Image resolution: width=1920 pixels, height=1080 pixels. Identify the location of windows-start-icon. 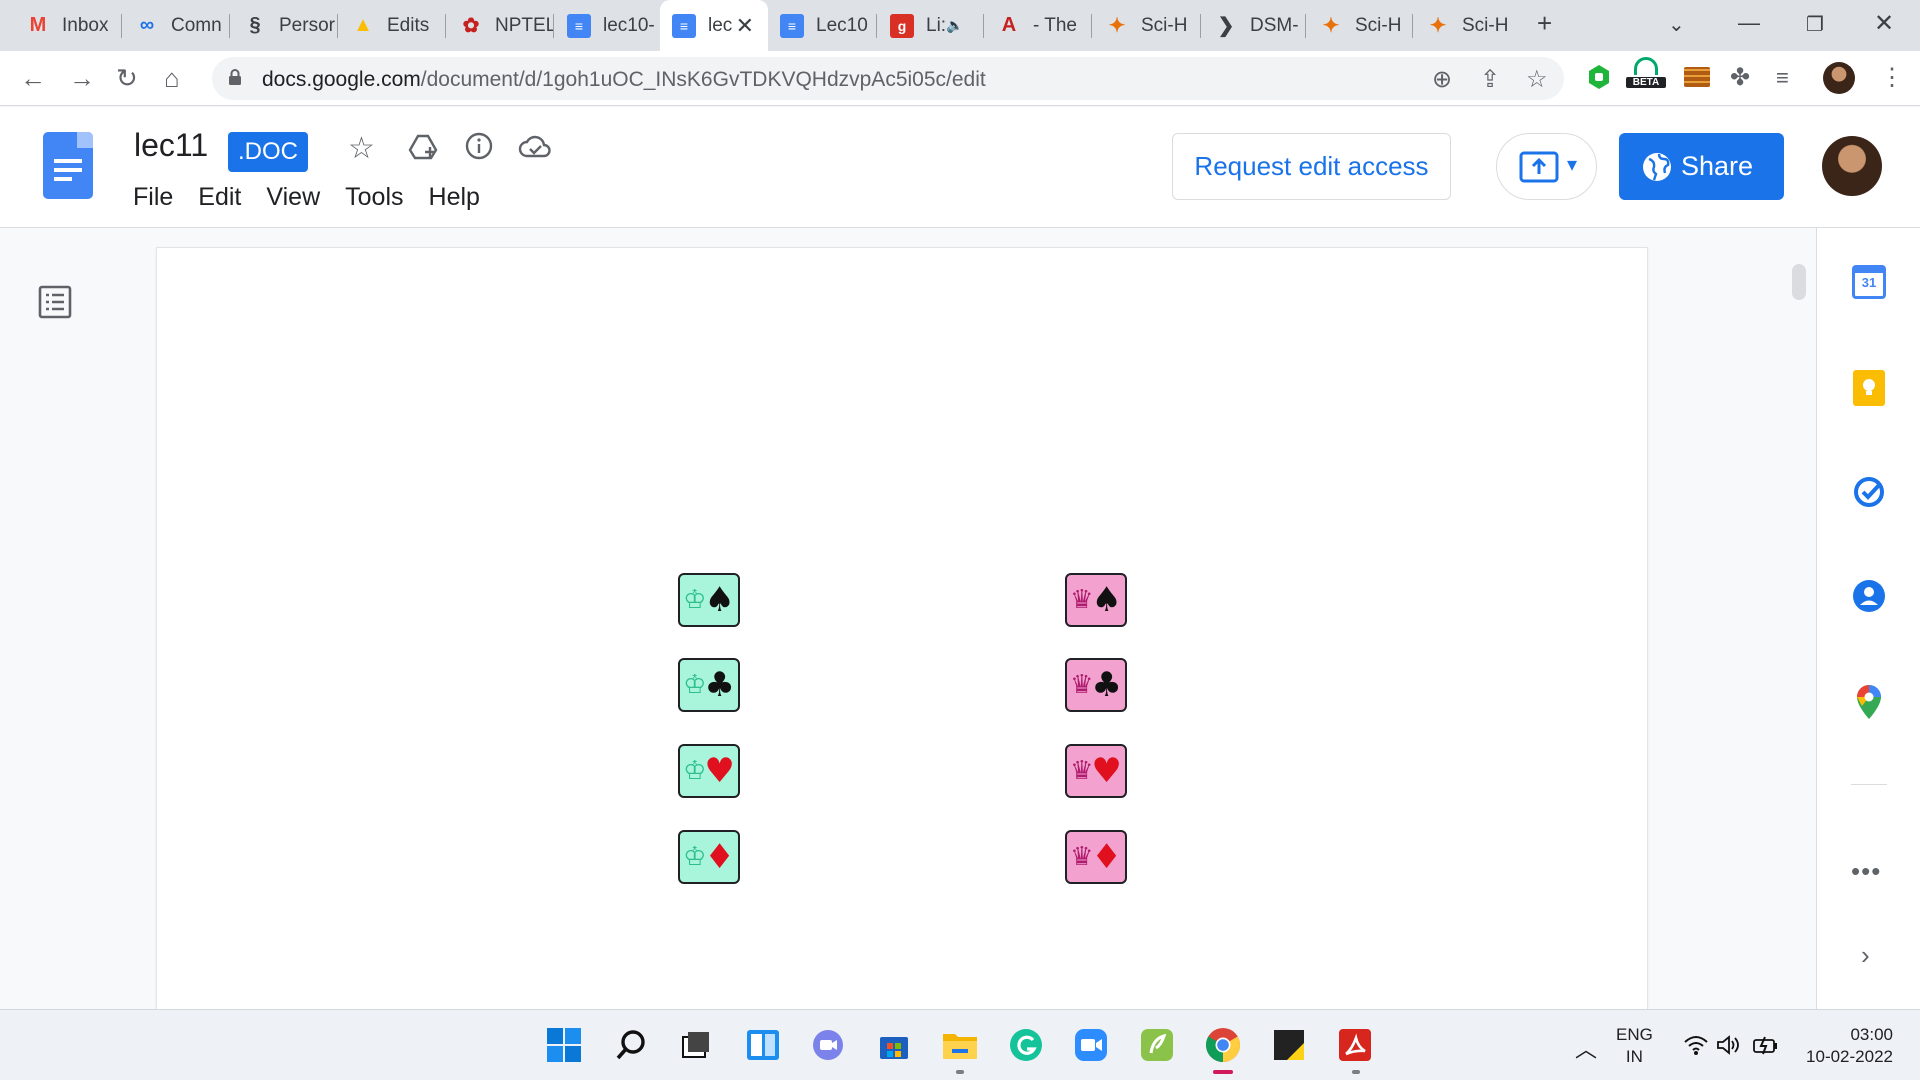
(564, 1045).